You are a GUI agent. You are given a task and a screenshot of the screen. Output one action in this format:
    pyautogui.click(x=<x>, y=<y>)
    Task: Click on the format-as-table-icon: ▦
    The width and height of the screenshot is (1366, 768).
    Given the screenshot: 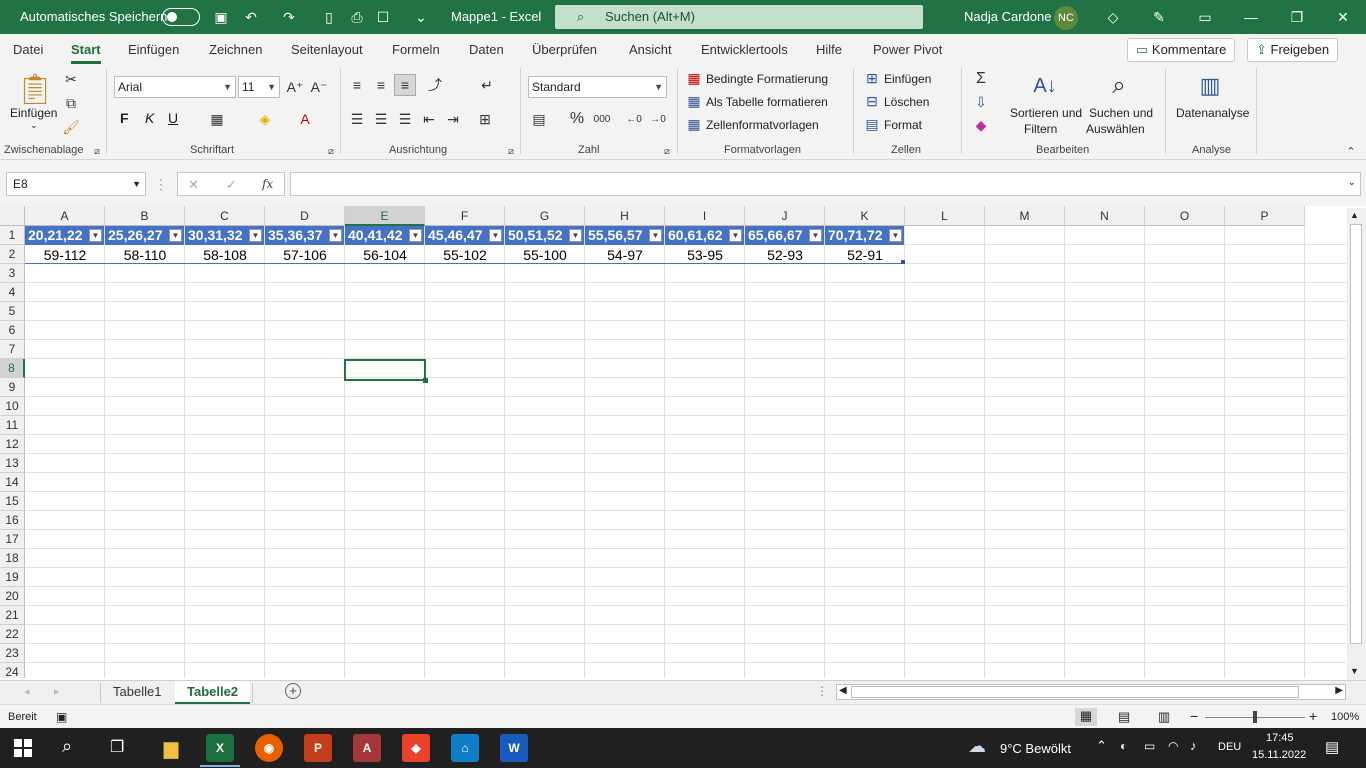 What is the action you would take?
    pyautogui.click(x=694, y=101)
    